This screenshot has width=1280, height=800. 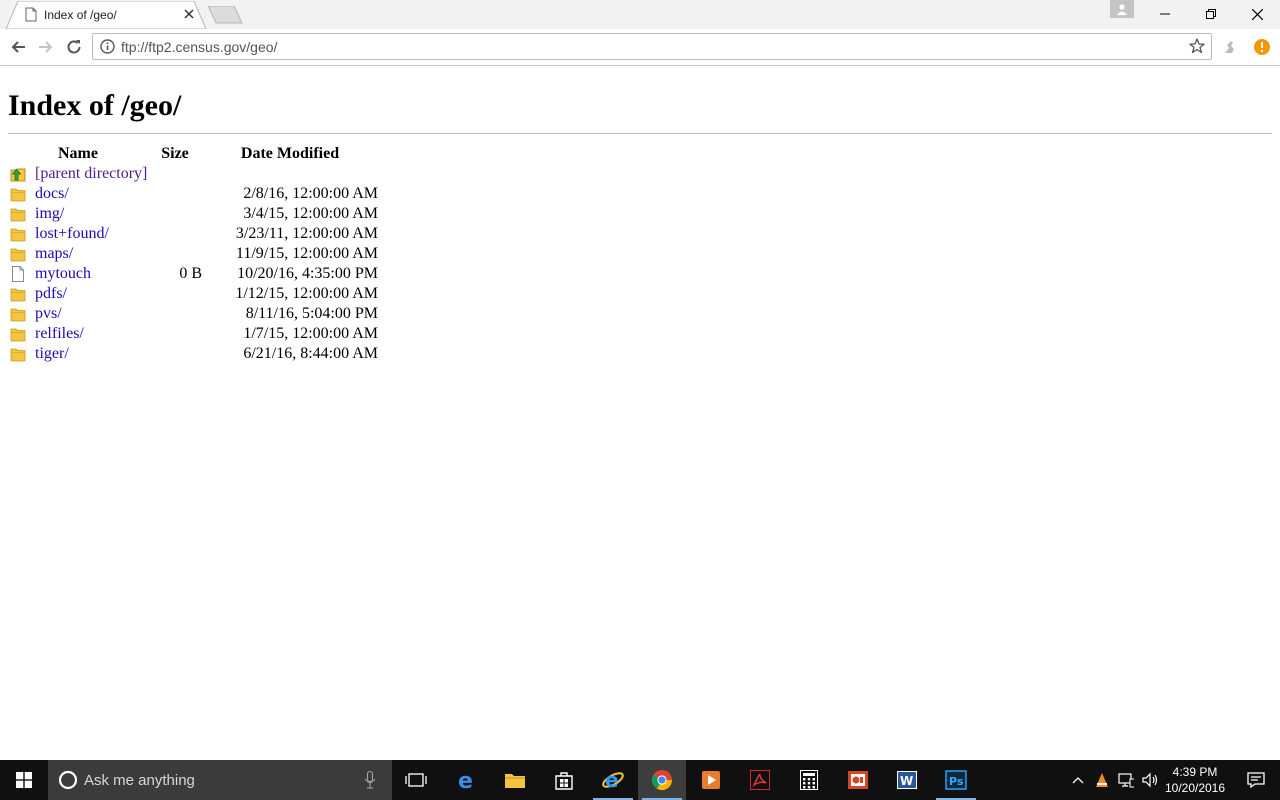 What do you see at coordinates (1195, 788) in the screenshot?
I see `clock-date: 10/20/2016` at bounding box center [1195, 788].